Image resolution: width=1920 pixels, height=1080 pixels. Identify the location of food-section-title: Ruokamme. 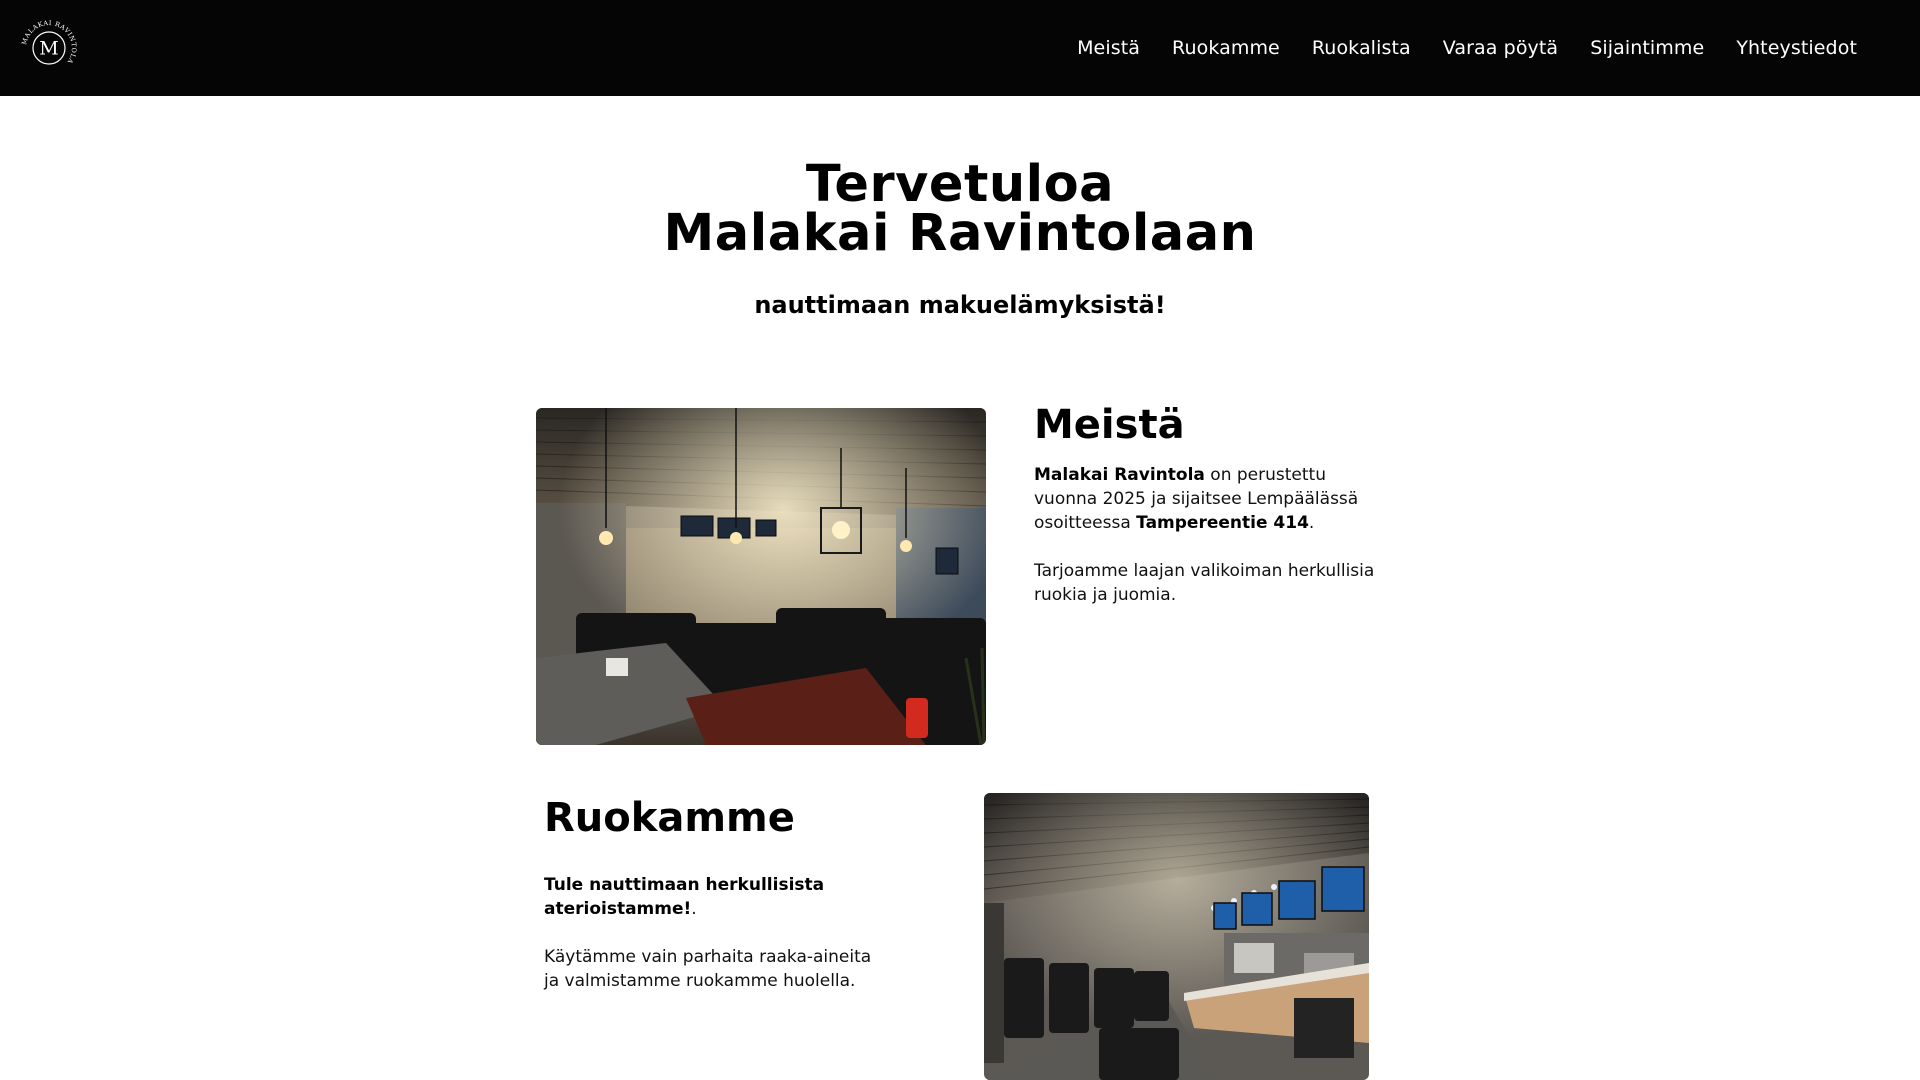
(669, 818).